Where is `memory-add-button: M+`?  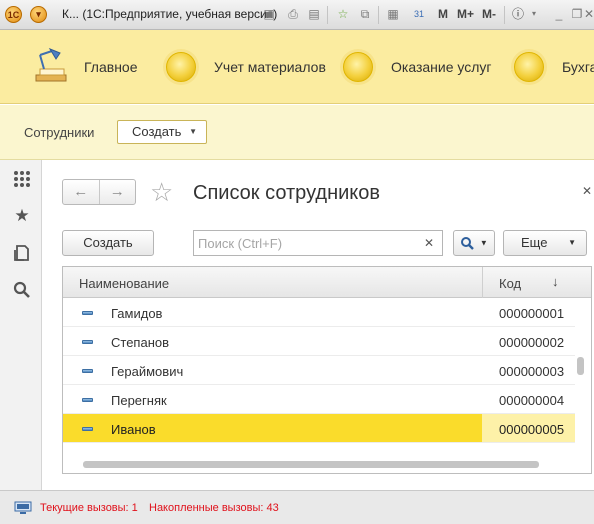 memory-add-button: M+ is located at coordinates (465, 14).